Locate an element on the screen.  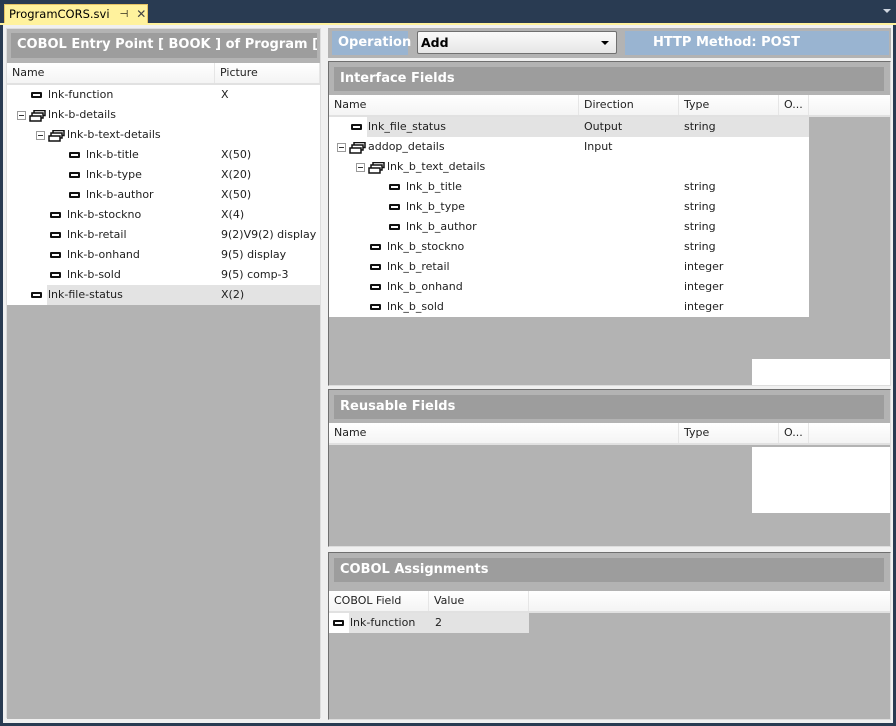
http-method-label: HTTP Method: POST is located at coordinates (757, 43).